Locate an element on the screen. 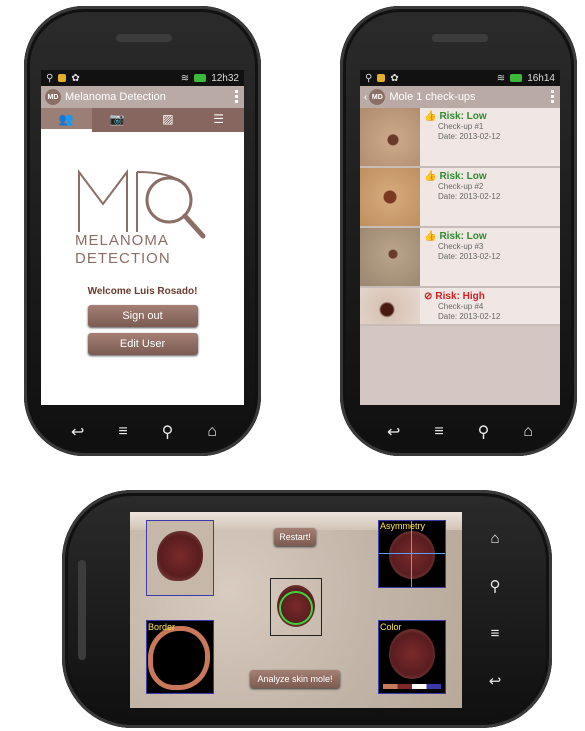 This screenshot has height=731, width=585. logo-line-2: DETECTION is located at coordinates (123, 258).